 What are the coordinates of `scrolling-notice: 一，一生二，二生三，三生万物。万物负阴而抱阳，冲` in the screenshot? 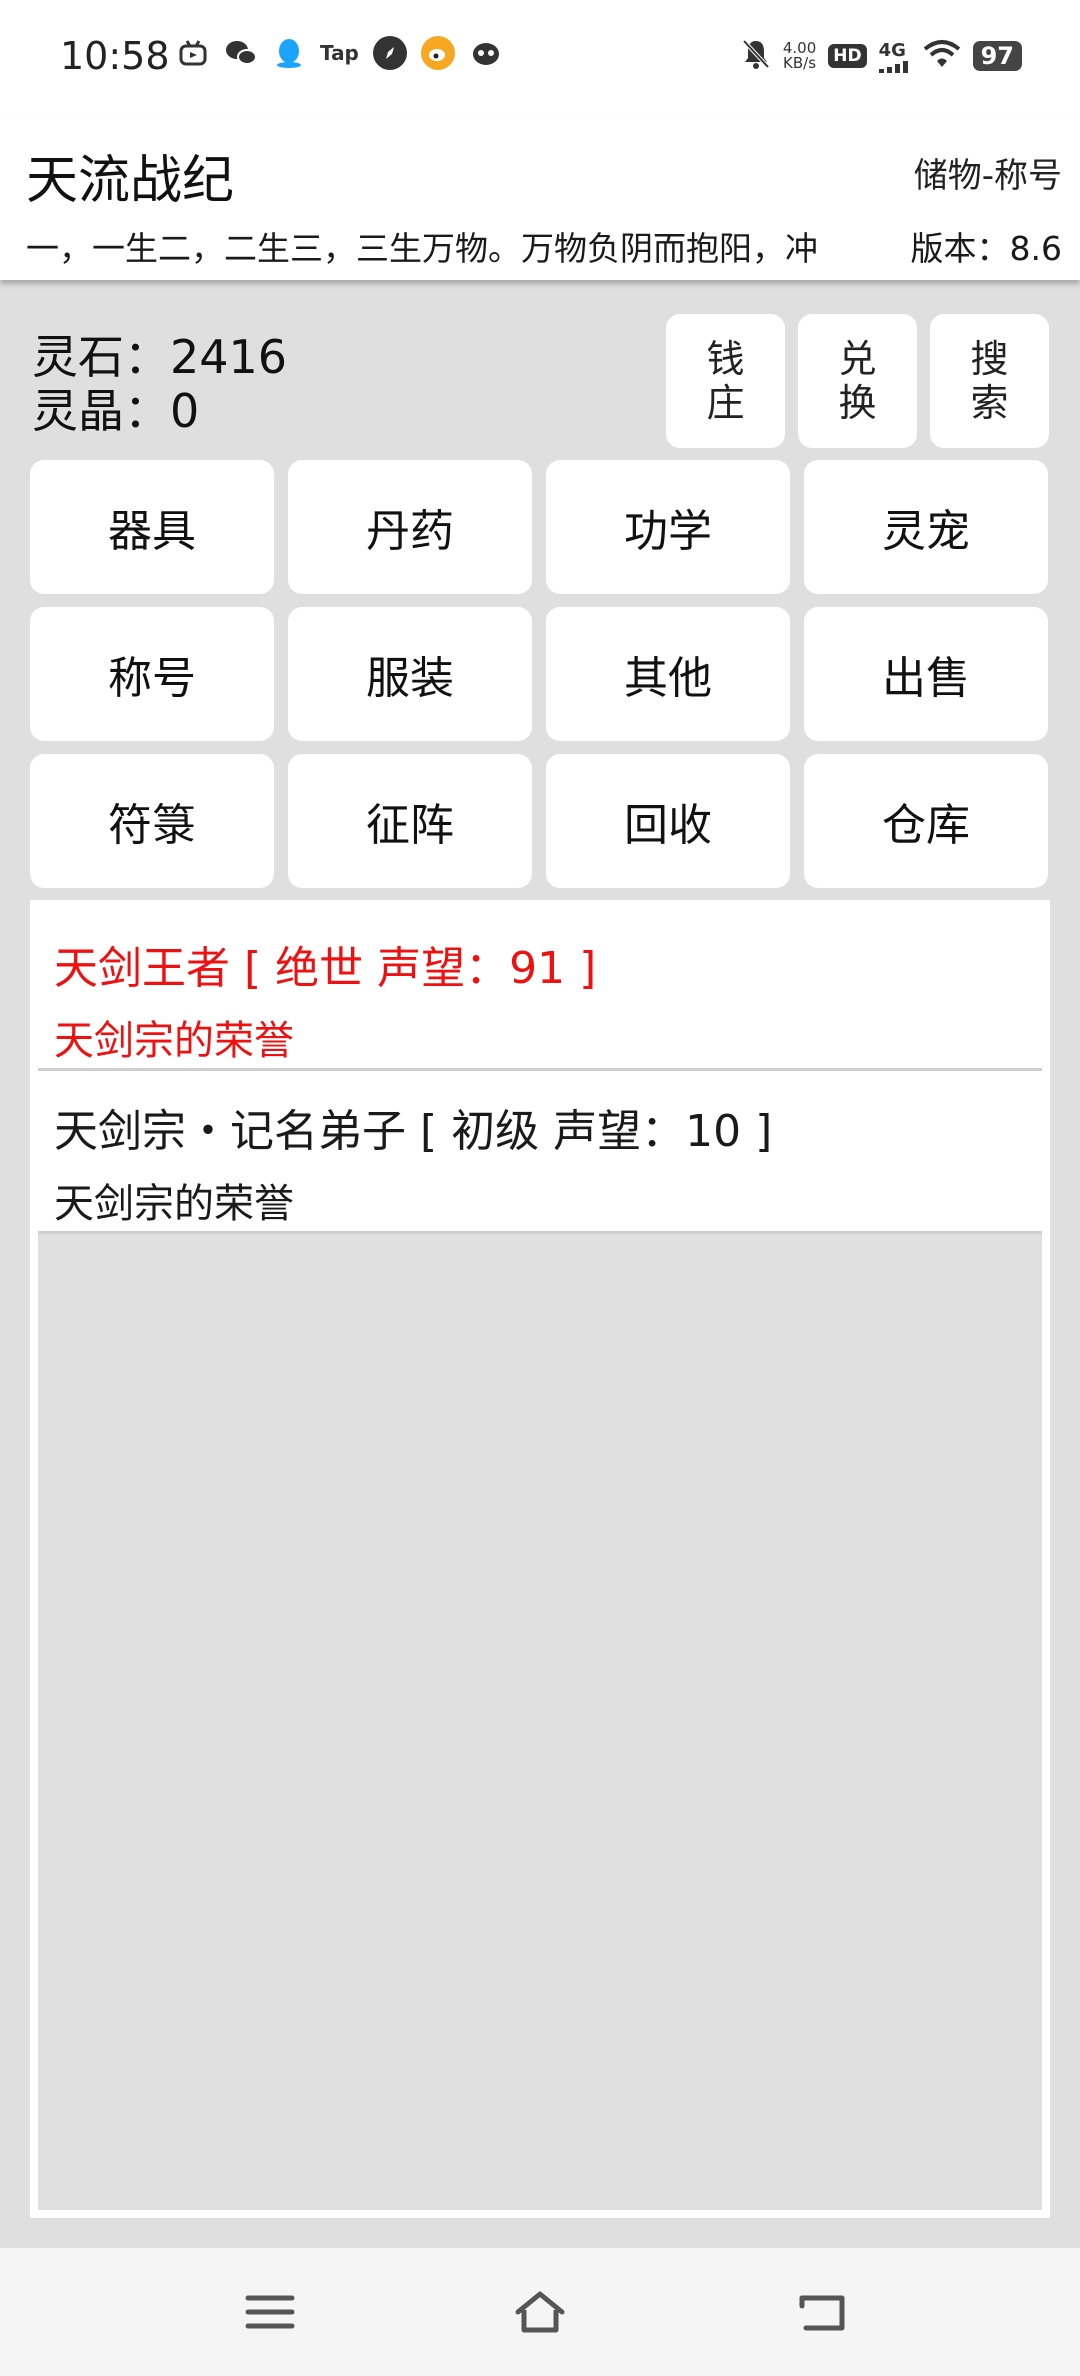 It's located at (422, 248).